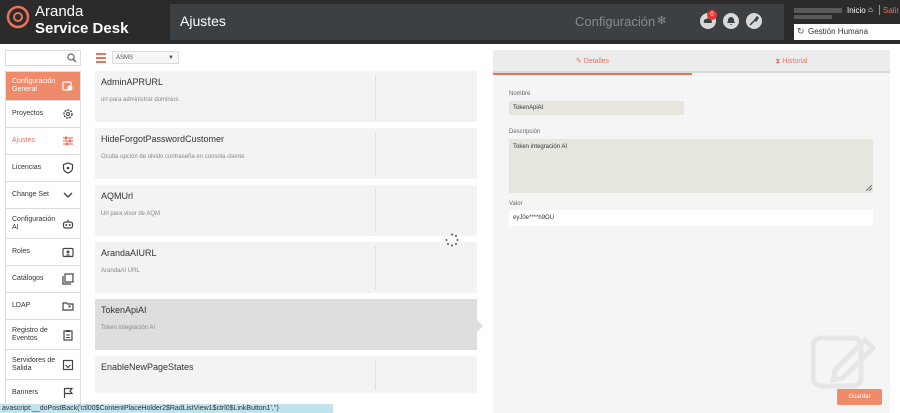  What do you see at coordinates (68, 392) in the screenshot?
I see `flag-icon` at bounding box center [68, 392].